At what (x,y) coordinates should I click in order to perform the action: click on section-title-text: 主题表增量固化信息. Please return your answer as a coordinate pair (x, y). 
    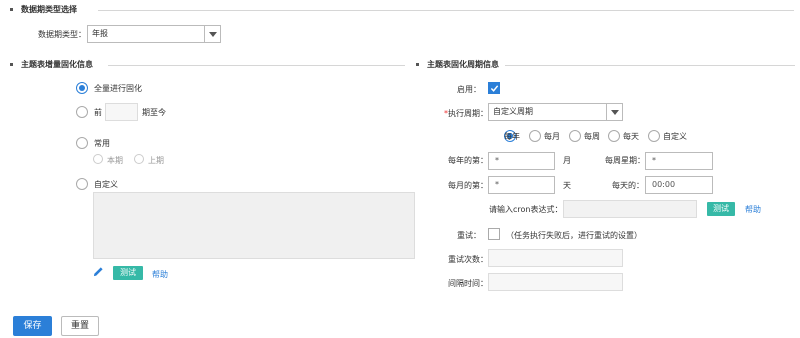
    Looking at the image, I should click on (57, 64).